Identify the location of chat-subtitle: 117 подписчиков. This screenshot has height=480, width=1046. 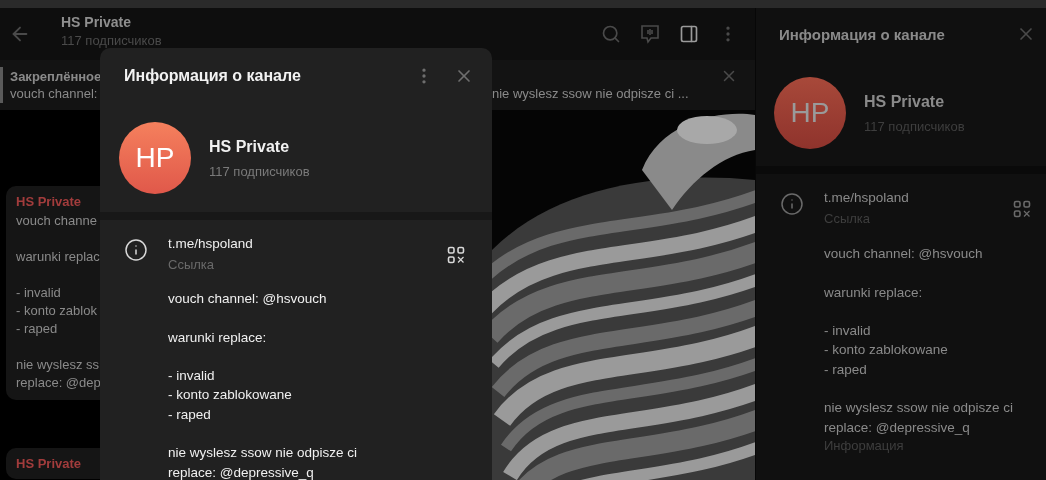
(112, 40).